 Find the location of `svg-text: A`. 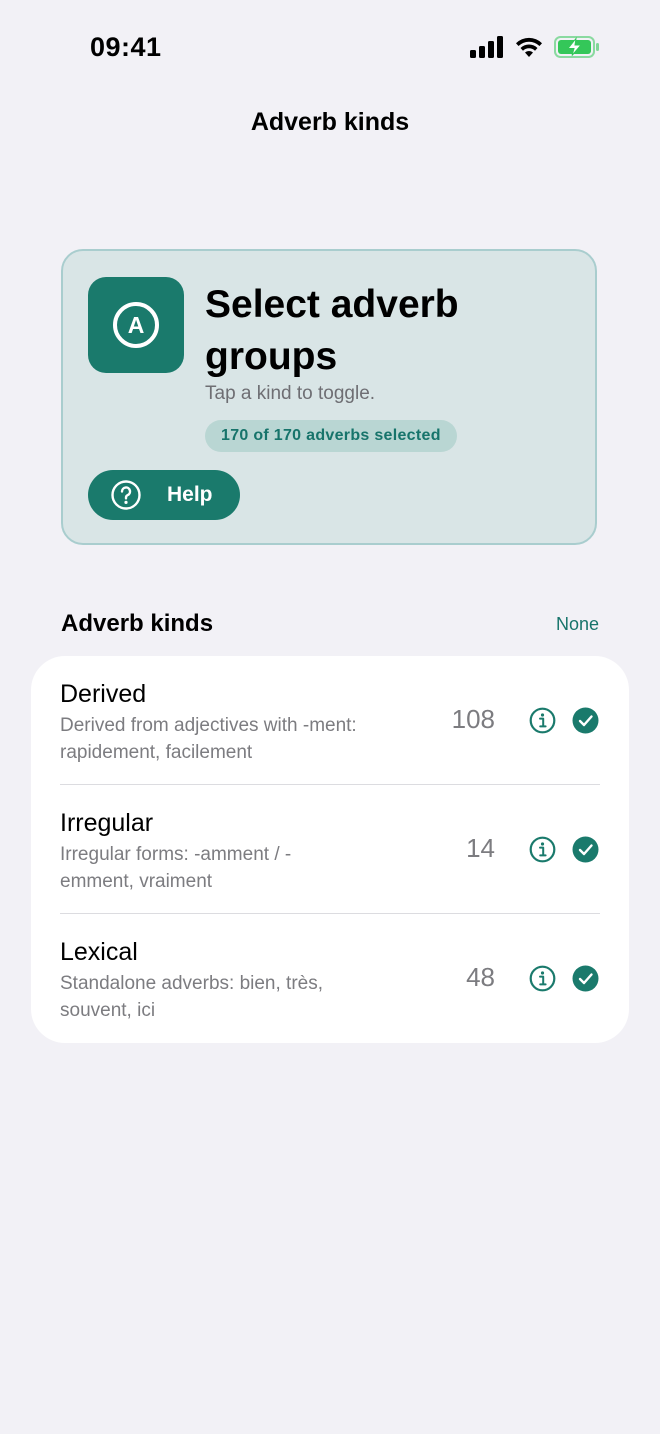

svg-text: A is located at coordinates (136, 325).